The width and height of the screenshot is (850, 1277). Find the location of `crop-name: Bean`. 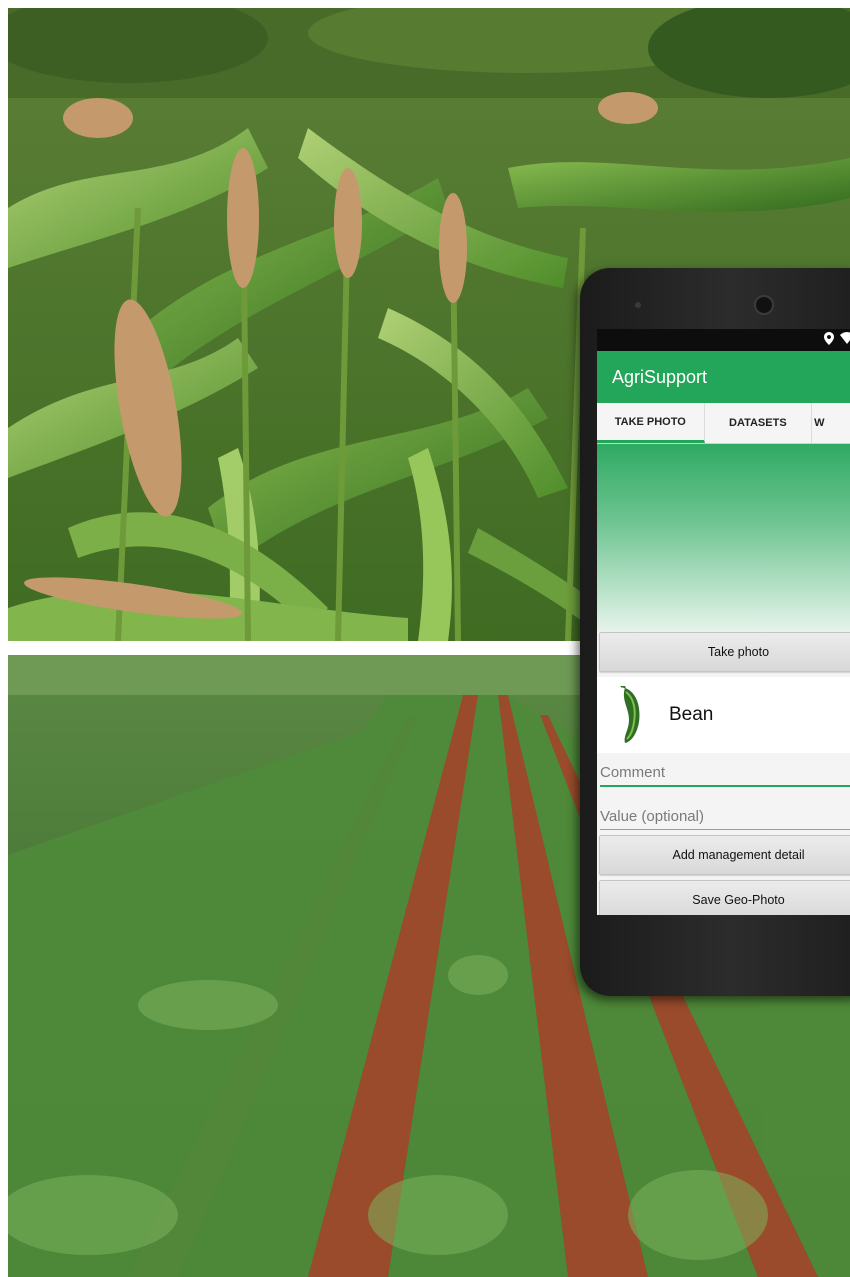

crop-name: Bean is located at coordinates (691, 714).